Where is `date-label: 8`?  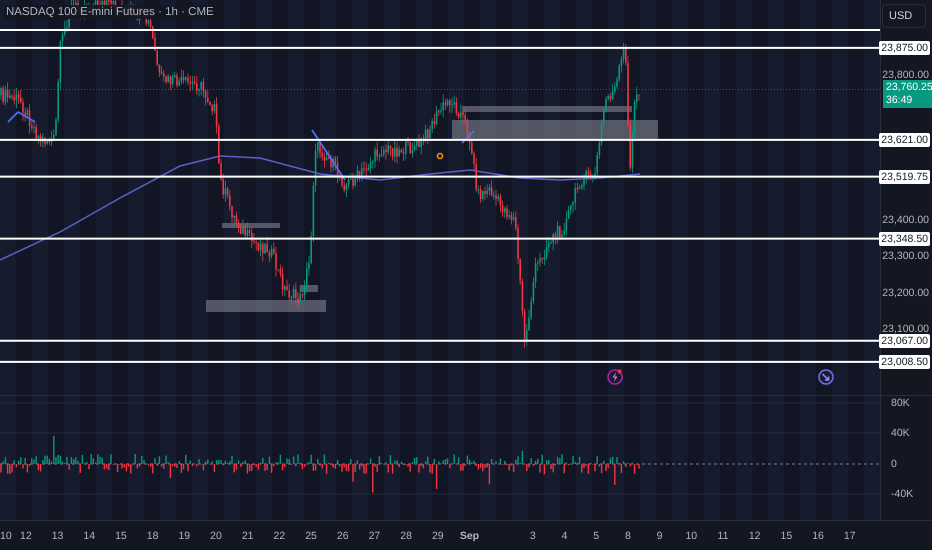 date-label: 8 is located at coordinates (628, 536).